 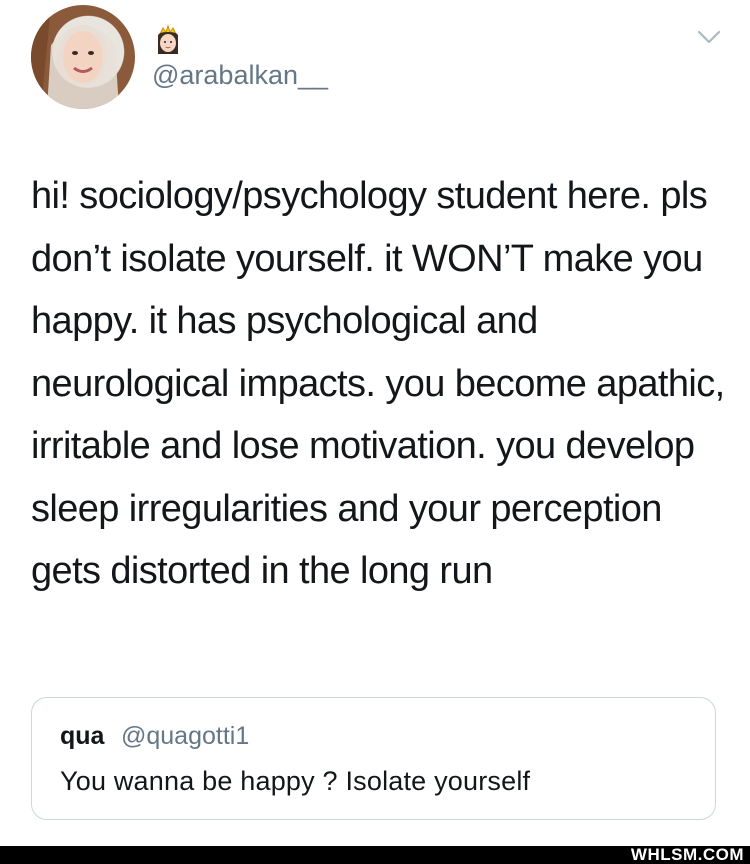 What do you see at coordinates (168, 39) in the screenshot?
I see `princess-emoji-icon` at bounding box center [168, 39].